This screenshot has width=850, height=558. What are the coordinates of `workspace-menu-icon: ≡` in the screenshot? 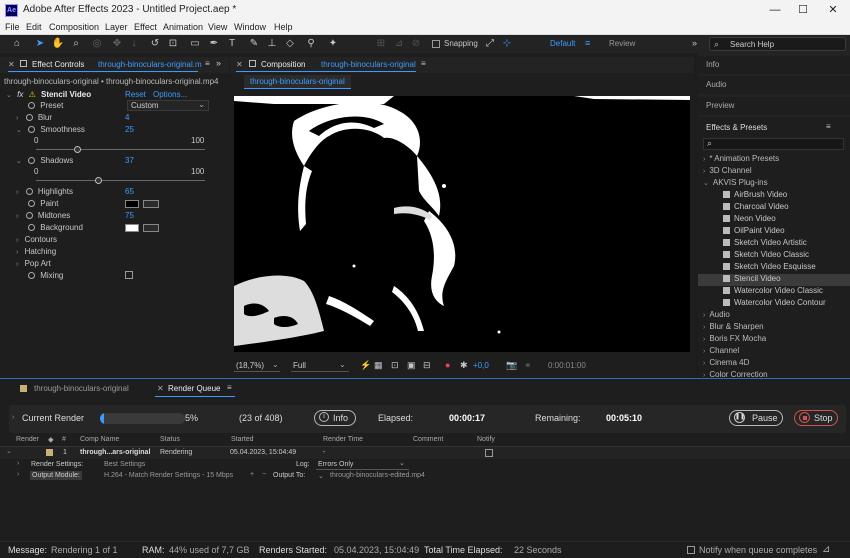 It's located at (587, 43).